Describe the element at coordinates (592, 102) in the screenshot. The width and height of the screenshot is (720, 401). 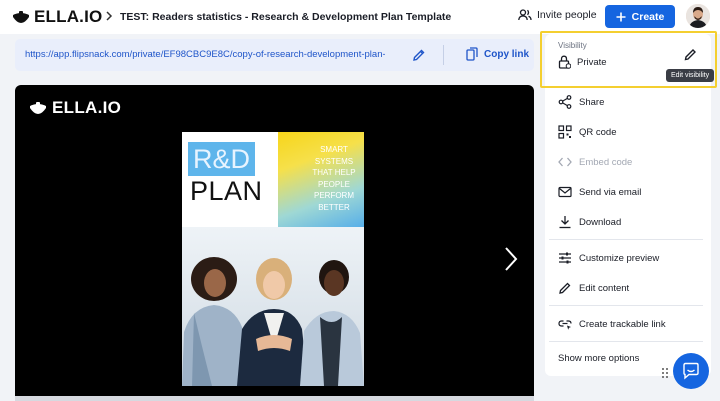
I see `menu-item-label: Share` at that location.